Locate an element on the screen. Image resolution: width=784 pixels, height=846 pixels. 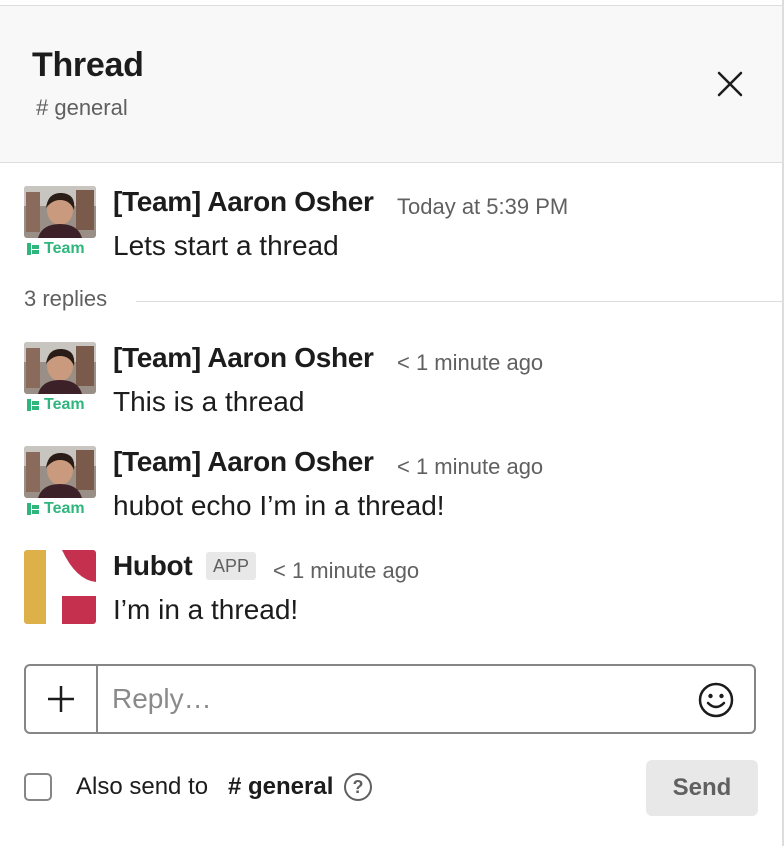
message-time: Today at 5:39 PM is located at coordinates (482, 207).